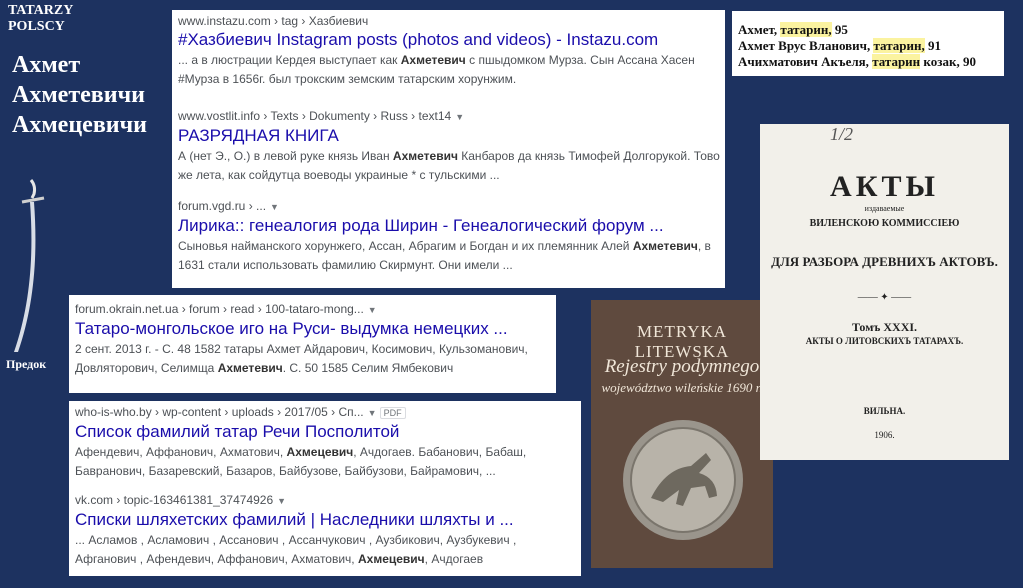  Describe the element at coordinates (842, 134) in the screenshot. I see `handwritten-note: 1/2` at that location.